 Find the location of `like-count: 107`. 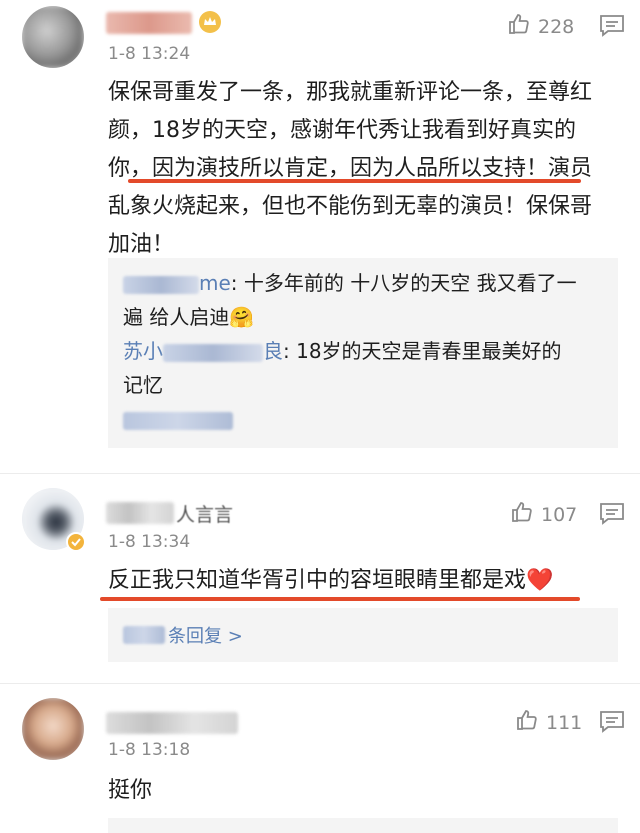

like-count: 107 is located at coordinates (559, 514).